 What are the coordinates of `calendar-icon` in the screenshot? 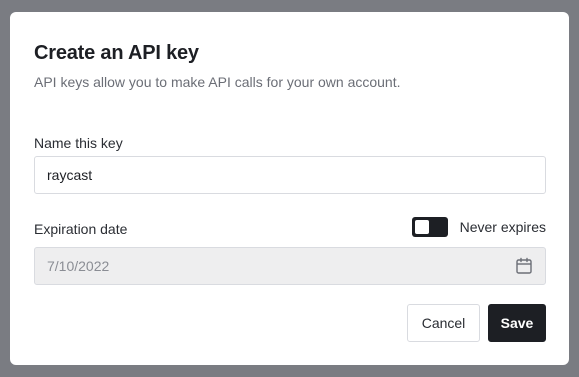 It's located at (524, 266).